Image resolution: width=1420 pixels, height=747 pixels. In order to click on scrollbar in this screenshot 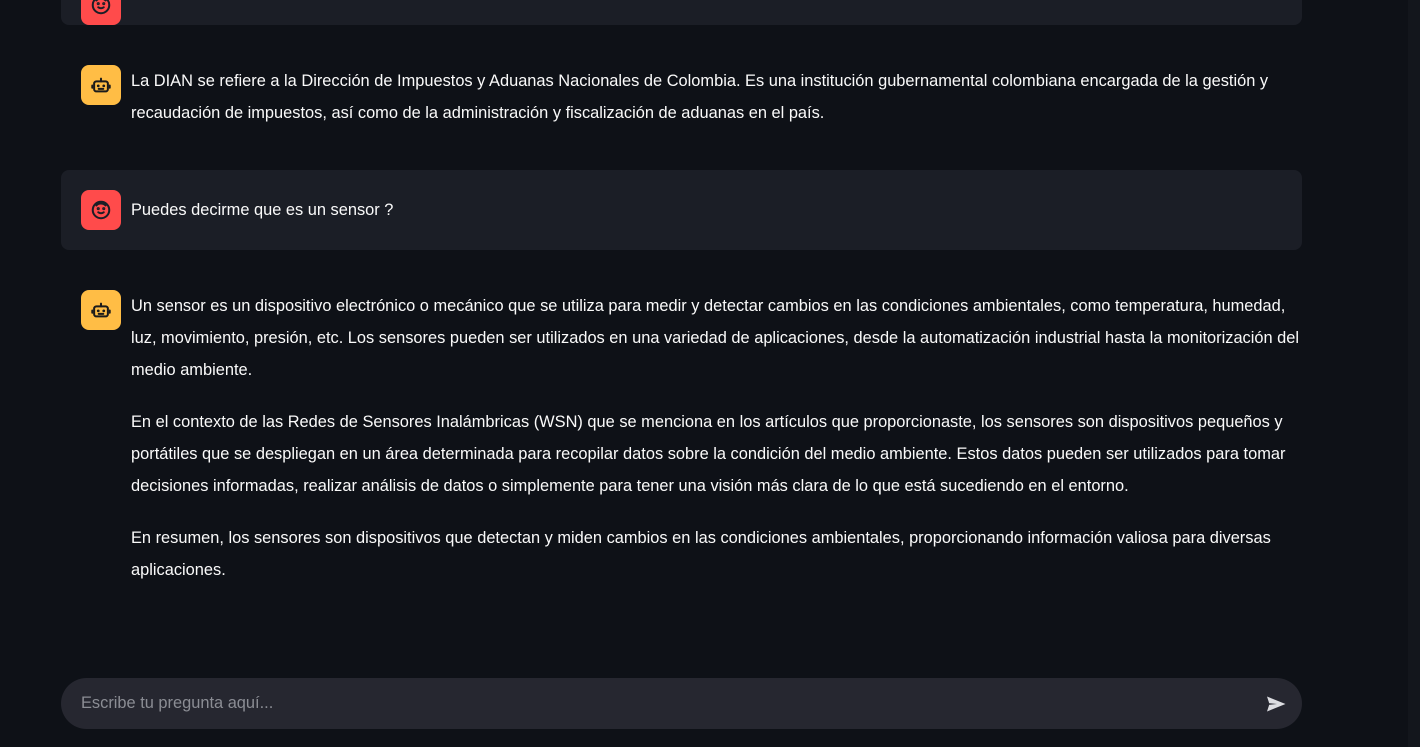, I will do `click(1414, 373)`.